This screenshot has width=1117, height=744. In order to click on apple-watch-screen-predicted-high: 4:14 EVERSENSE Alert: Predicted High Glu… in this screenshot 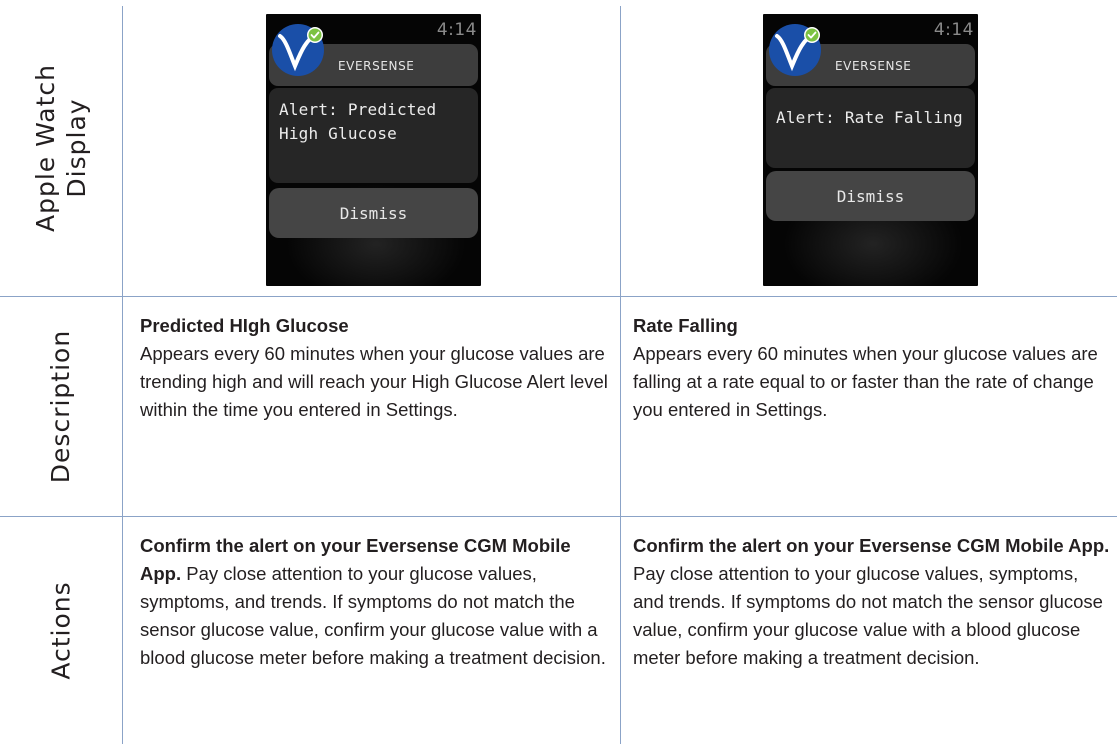, I will do `click(373, 150)`.